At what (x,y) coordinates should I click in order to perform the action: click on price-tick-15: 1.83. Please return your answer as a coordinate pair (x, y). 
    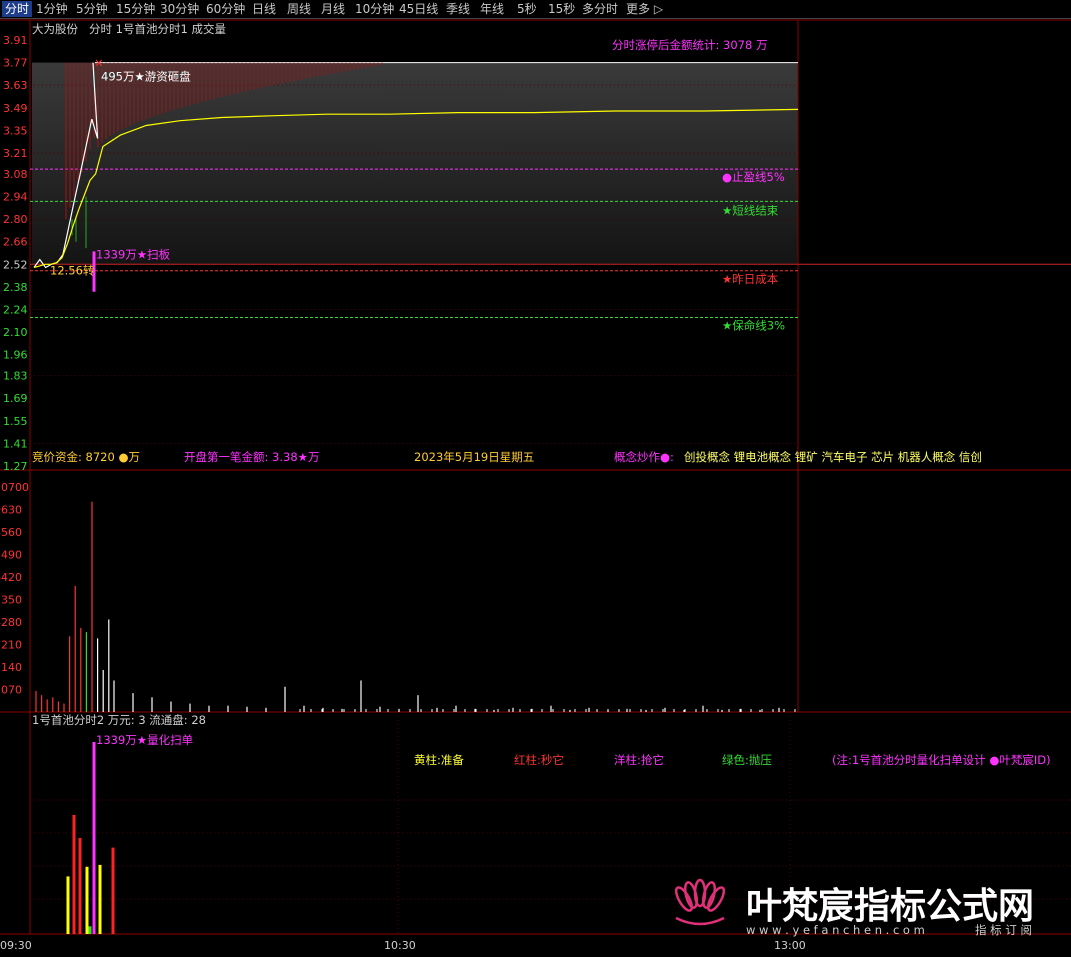
    Looking at the image, I should click on (15, 376).